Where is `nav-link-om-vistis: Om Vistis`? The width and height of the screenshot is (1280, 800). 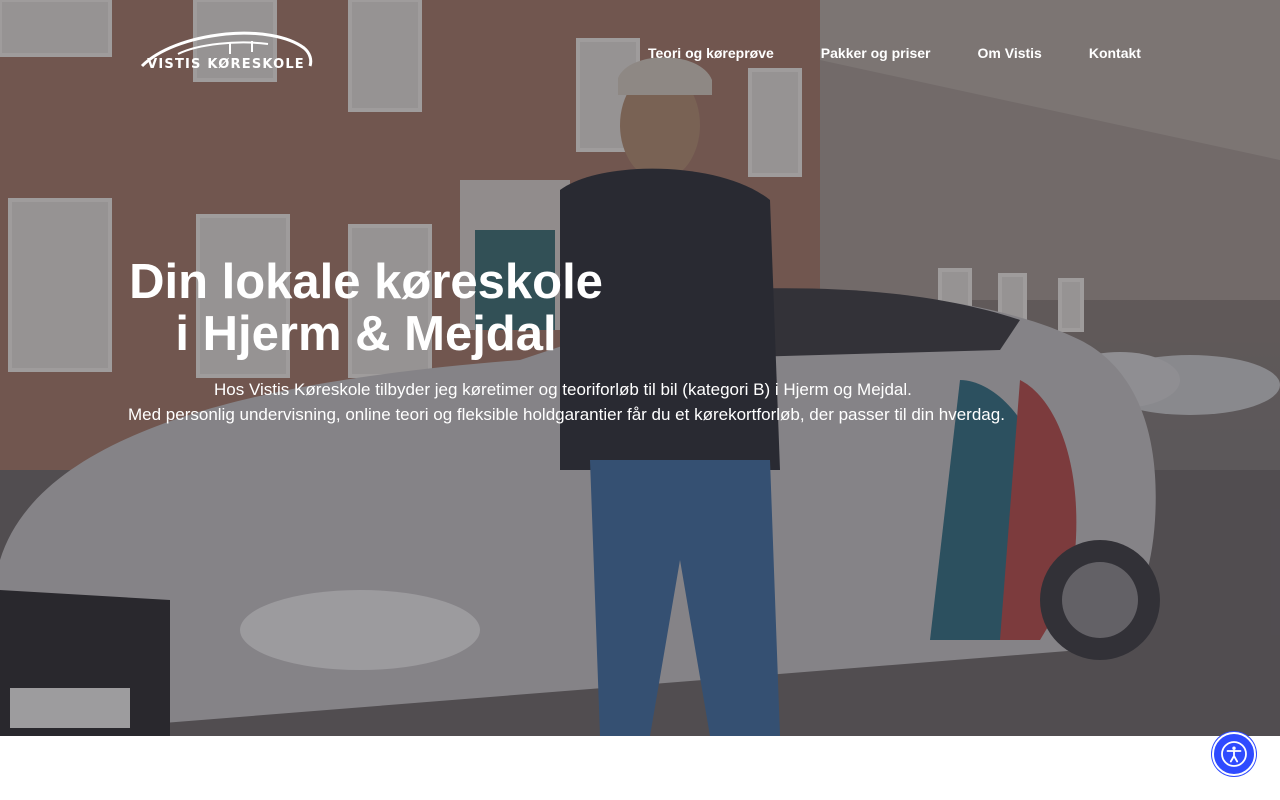
nav-link-om-vistis: Om Vistis is located at coordinates (1010, 53).